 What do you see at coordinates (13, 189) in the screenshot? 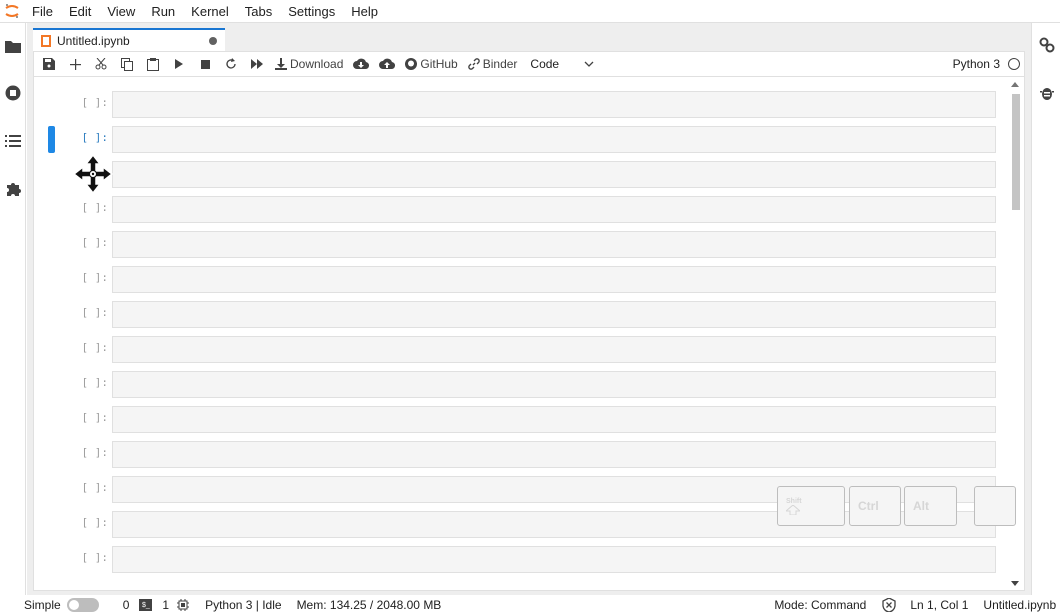
I see `extension-puzzle-icon` at bounding box center [13, 189].